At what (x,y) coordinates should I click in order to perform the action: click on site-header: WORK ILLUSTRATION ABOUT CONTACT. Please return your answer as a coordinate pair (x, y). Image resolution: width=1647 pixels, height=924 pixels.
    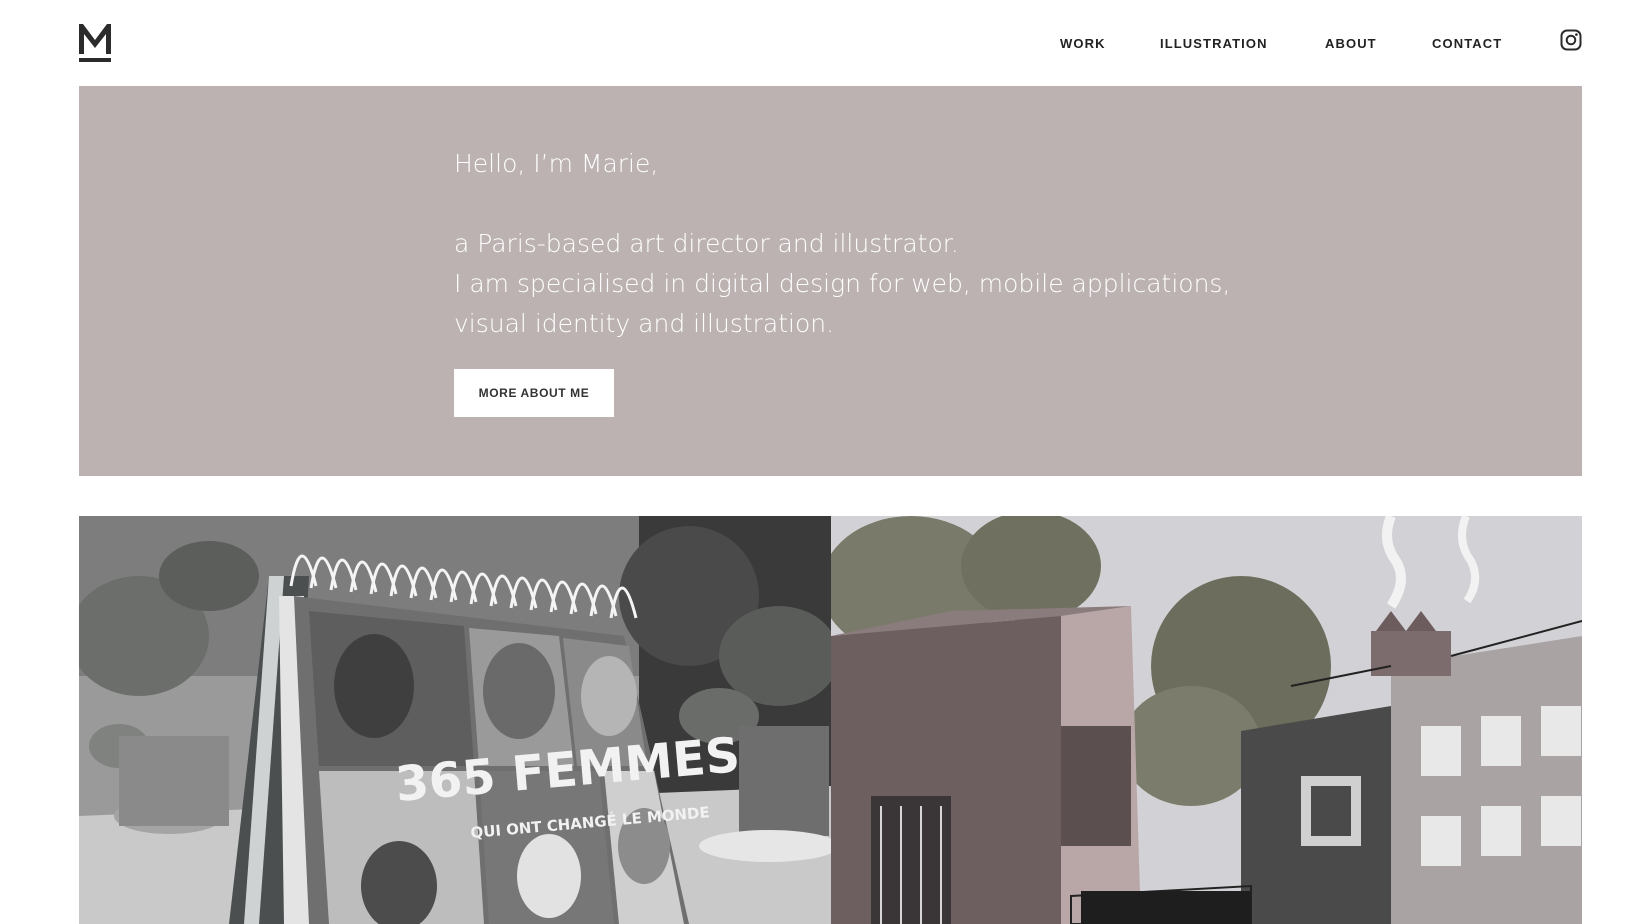
    Looking at the image, I should click on (823, 43).